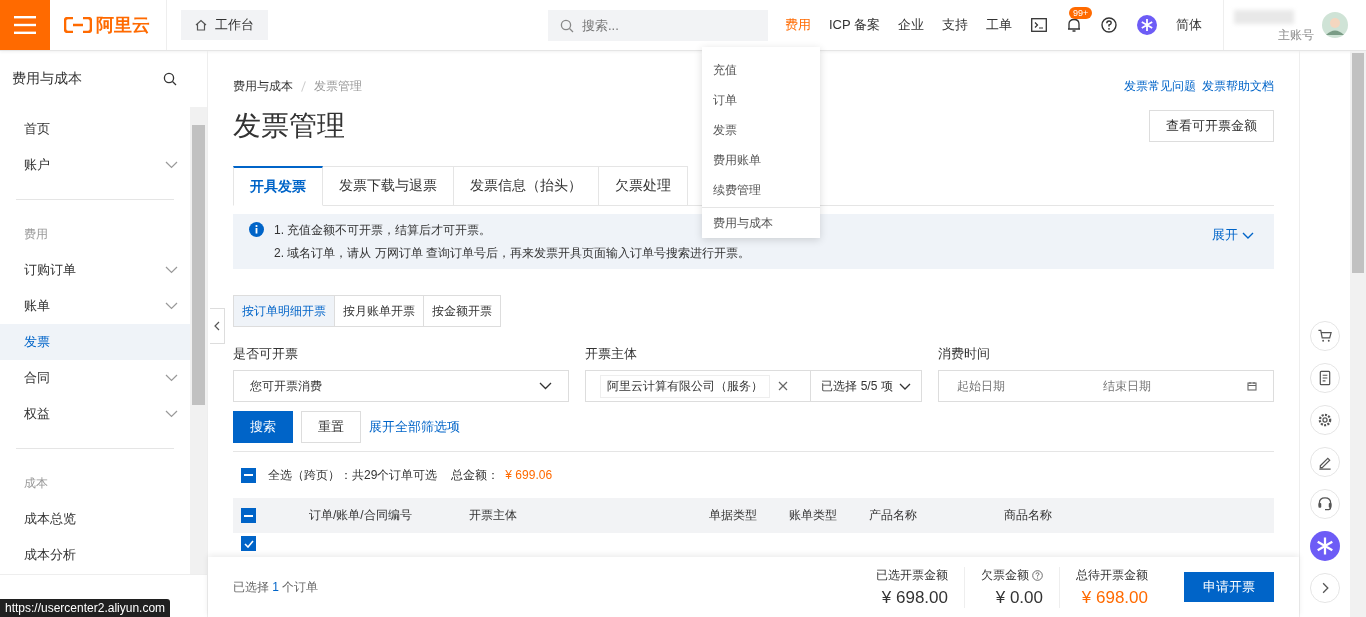  What do you see at coordinates (462, 311) in the screenshot?
I see `mode-tab: 按金额开票` at bounding box center [462, 311].